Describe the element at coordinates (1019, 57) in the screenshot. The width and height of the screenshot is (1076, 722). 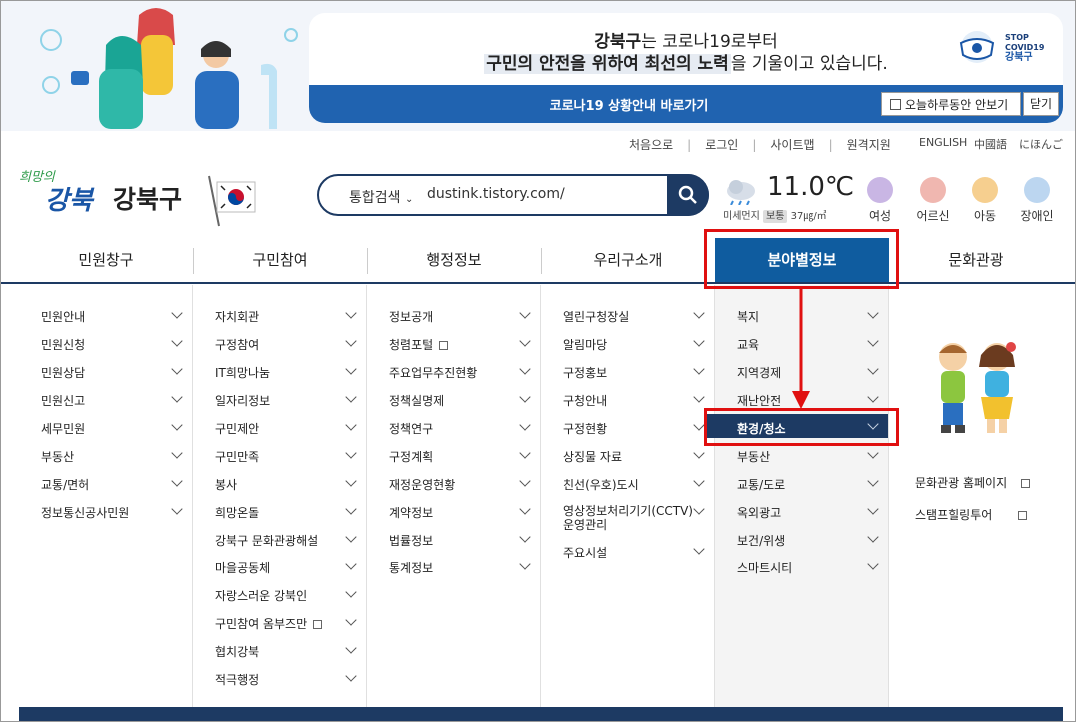
I see `stop-logo-line-3: 강북구` at that location.